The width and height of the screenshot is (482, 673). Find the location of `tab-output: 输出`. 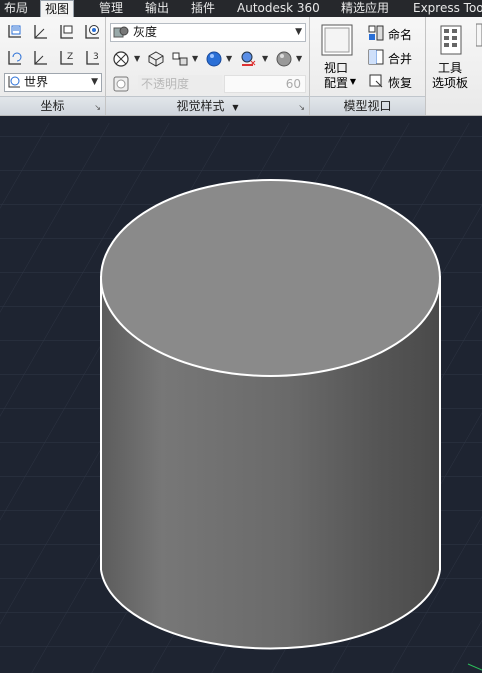

tab-output: 输出 is located at coordinates (157, 8).